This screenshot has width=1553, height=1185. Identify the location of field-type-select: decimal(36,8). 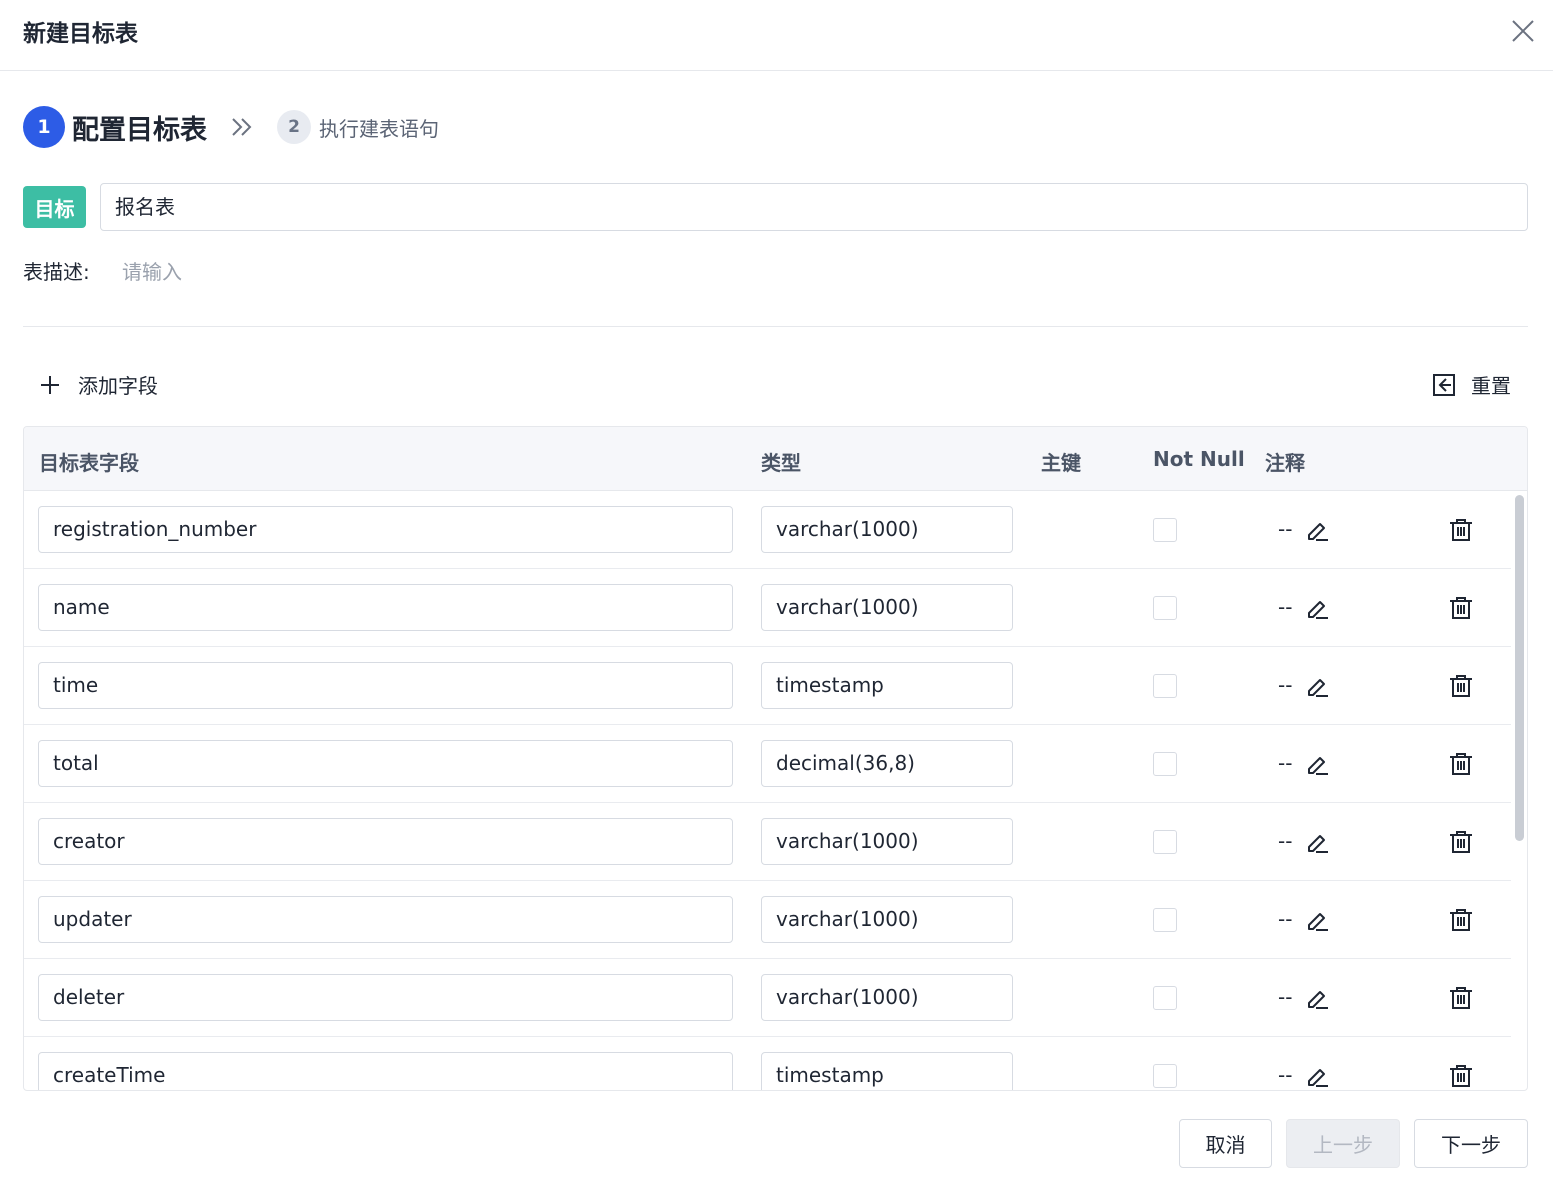
(887, 763).